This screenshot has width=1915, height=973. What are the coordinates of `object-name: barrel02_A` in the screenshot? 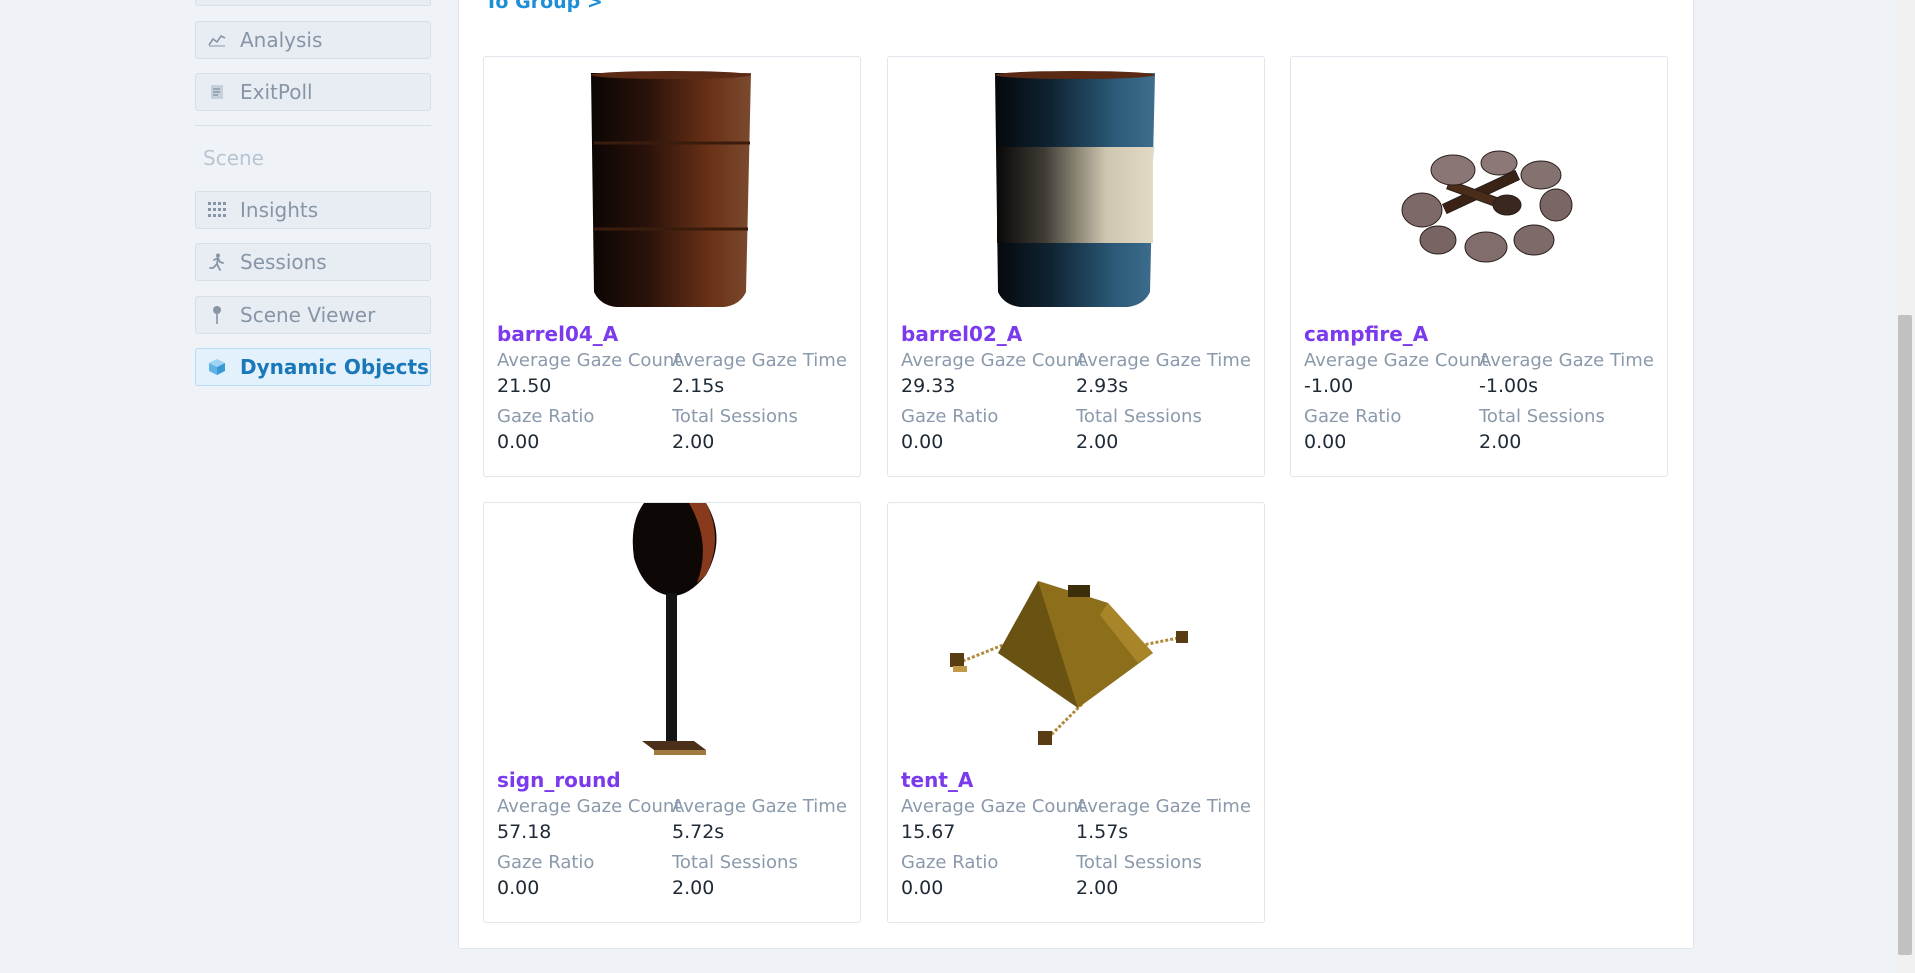 It's located at (961, 334).